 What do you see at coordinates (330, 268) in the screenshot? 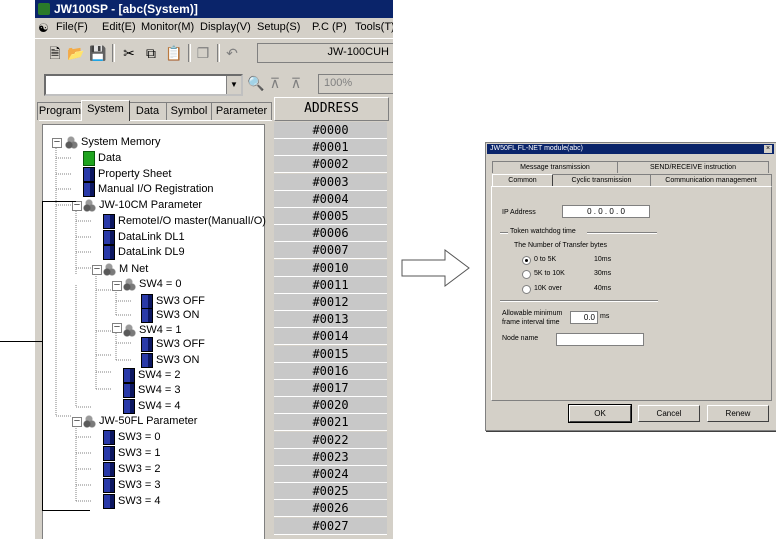
I see `address-cell: #0010` at bounding box center [330, 268].